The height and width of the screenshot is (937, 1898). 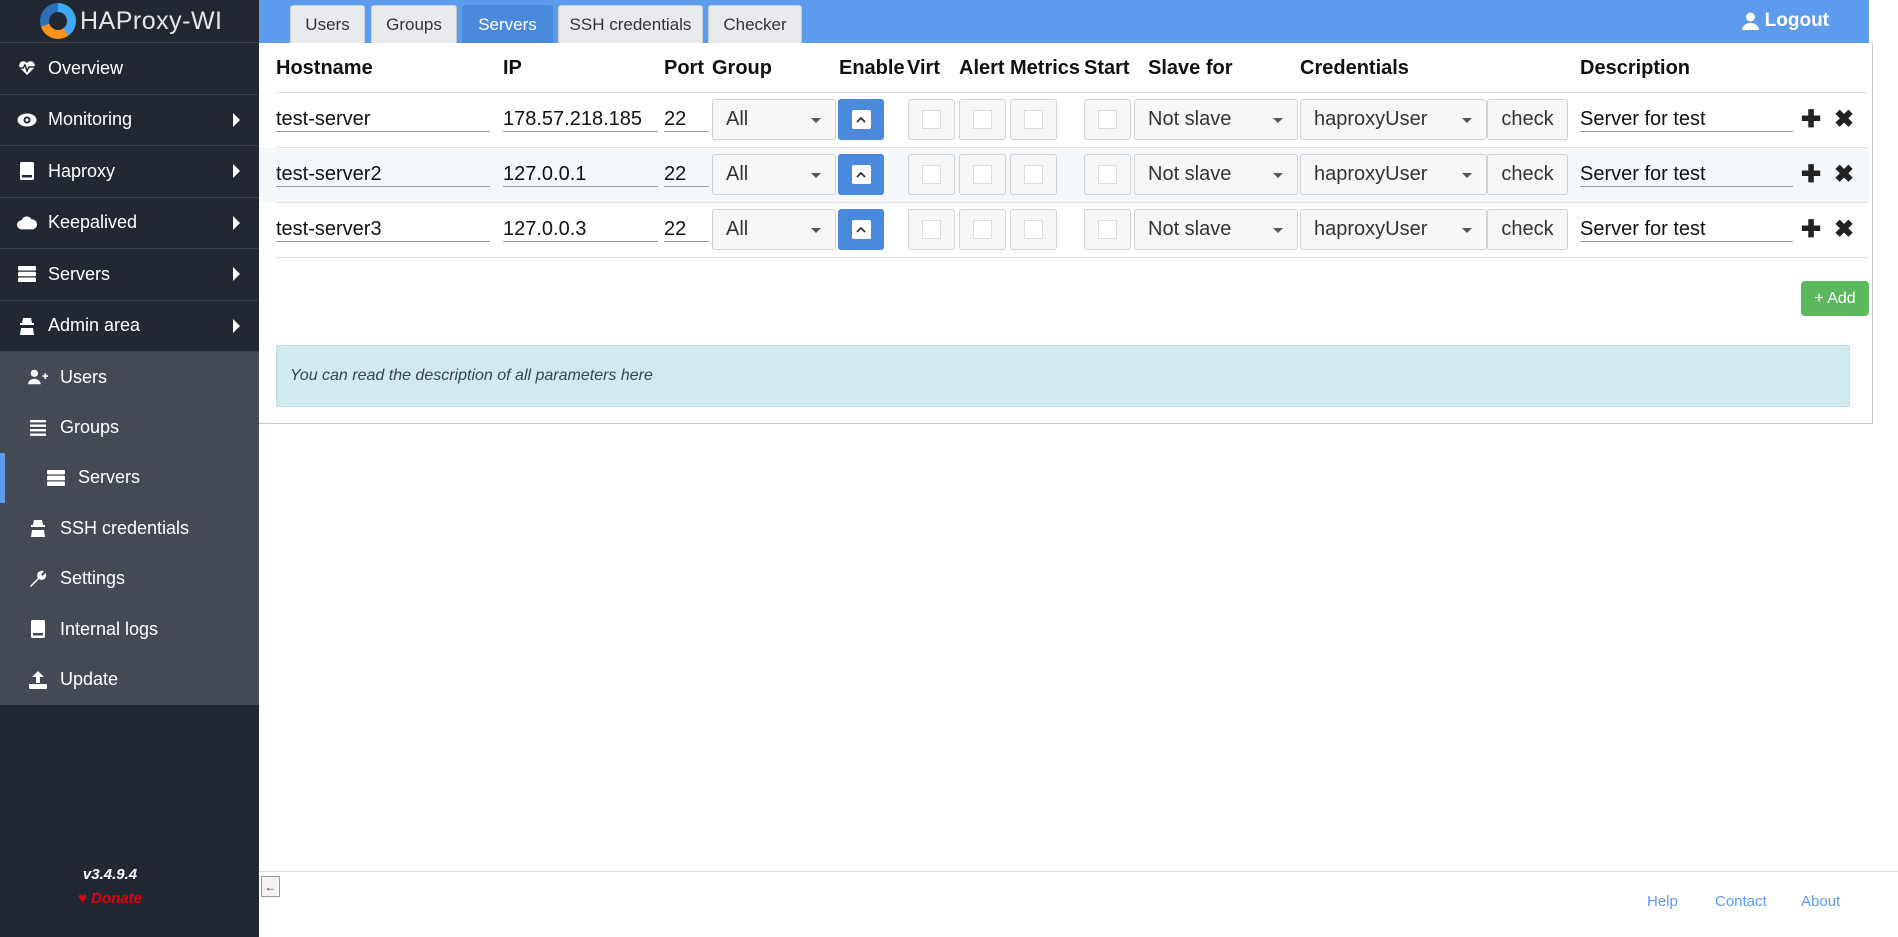 What do you see at coordinates (110, 898) in the screenshot?
I see `donate-link: ♥ Donate` at bounding box center [110, 898].